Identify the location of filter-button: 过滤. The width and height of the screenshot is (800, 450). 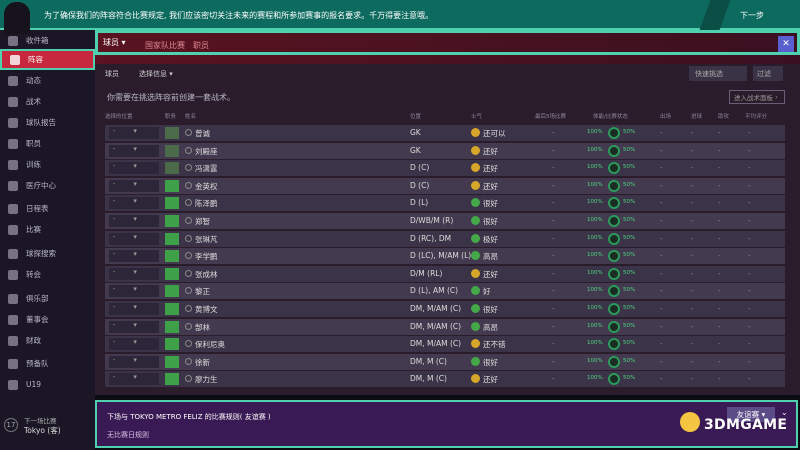
(768, 73).